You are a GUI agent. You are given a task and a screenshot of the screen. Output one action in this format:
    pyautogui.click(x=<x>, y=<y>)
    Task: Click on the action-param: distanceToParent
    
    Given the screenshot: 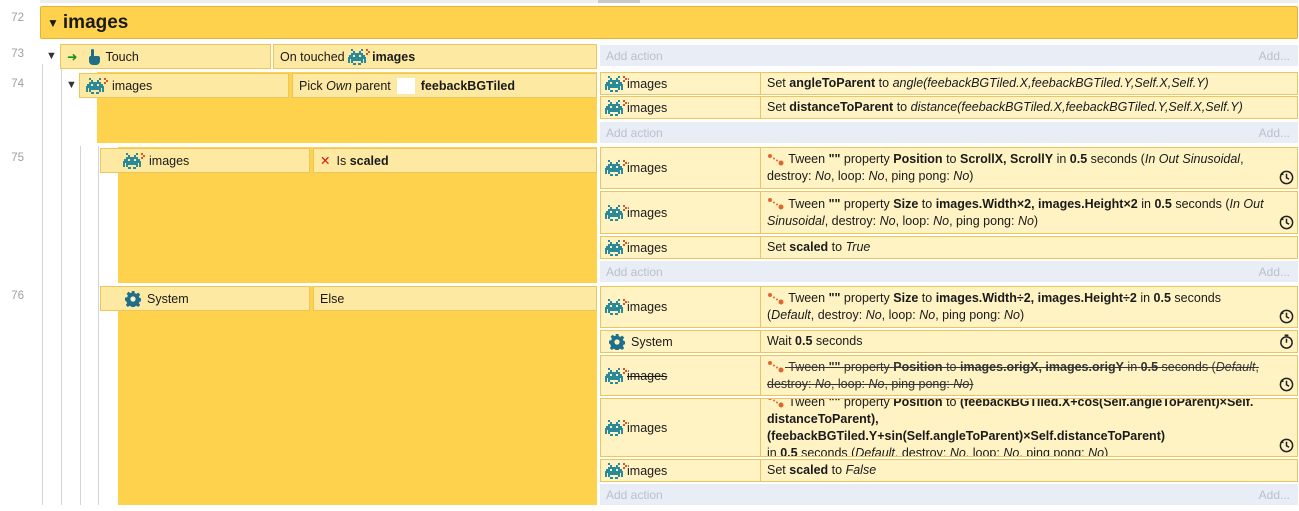 What is the action you would take?
    pyautogui.click(x=841, y=107)
    